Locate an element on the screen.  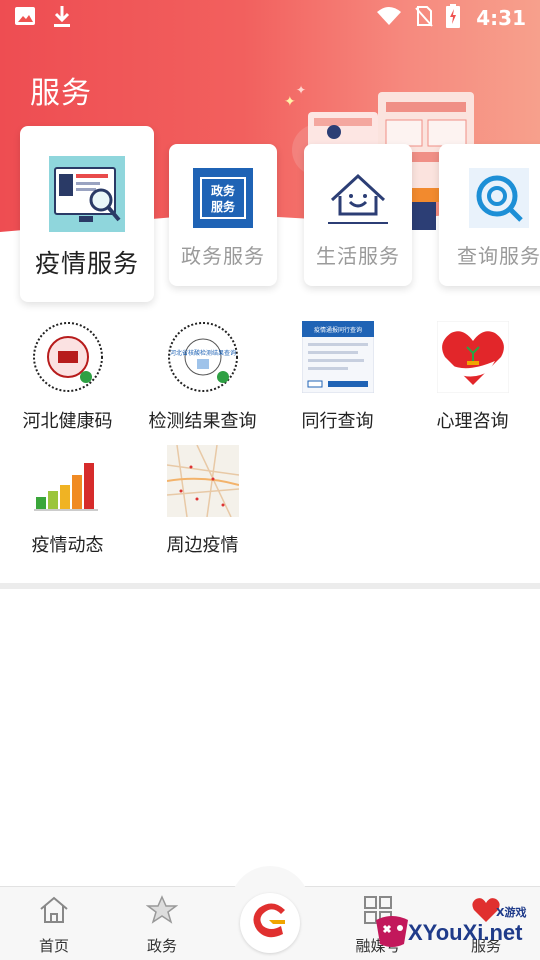
travel-query-document-icon: 疫情通报同行查询 is located at coordinates (337, 357).